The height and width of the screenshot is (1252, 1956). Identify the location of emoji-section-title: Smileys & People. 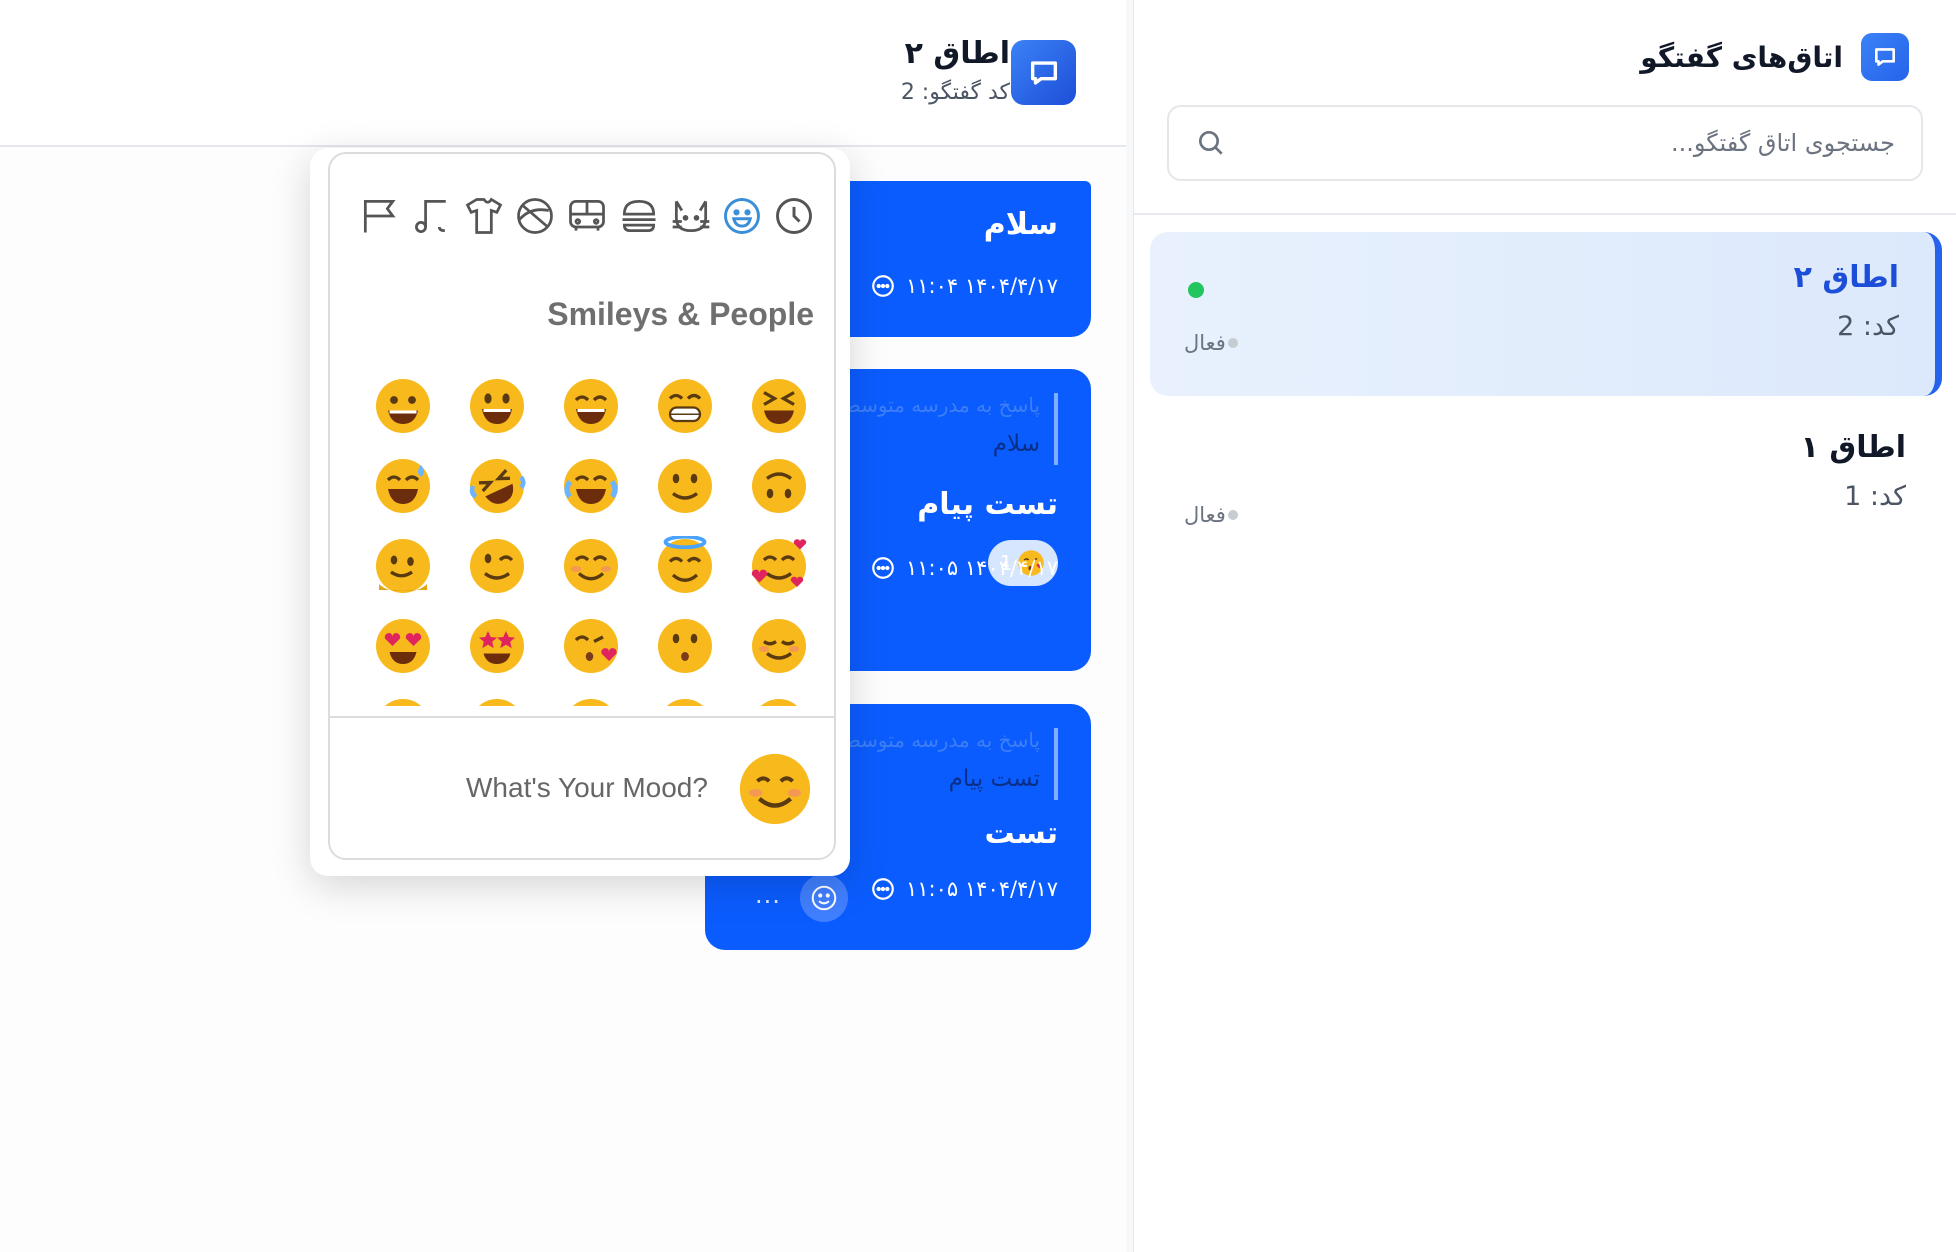
(680, 314).